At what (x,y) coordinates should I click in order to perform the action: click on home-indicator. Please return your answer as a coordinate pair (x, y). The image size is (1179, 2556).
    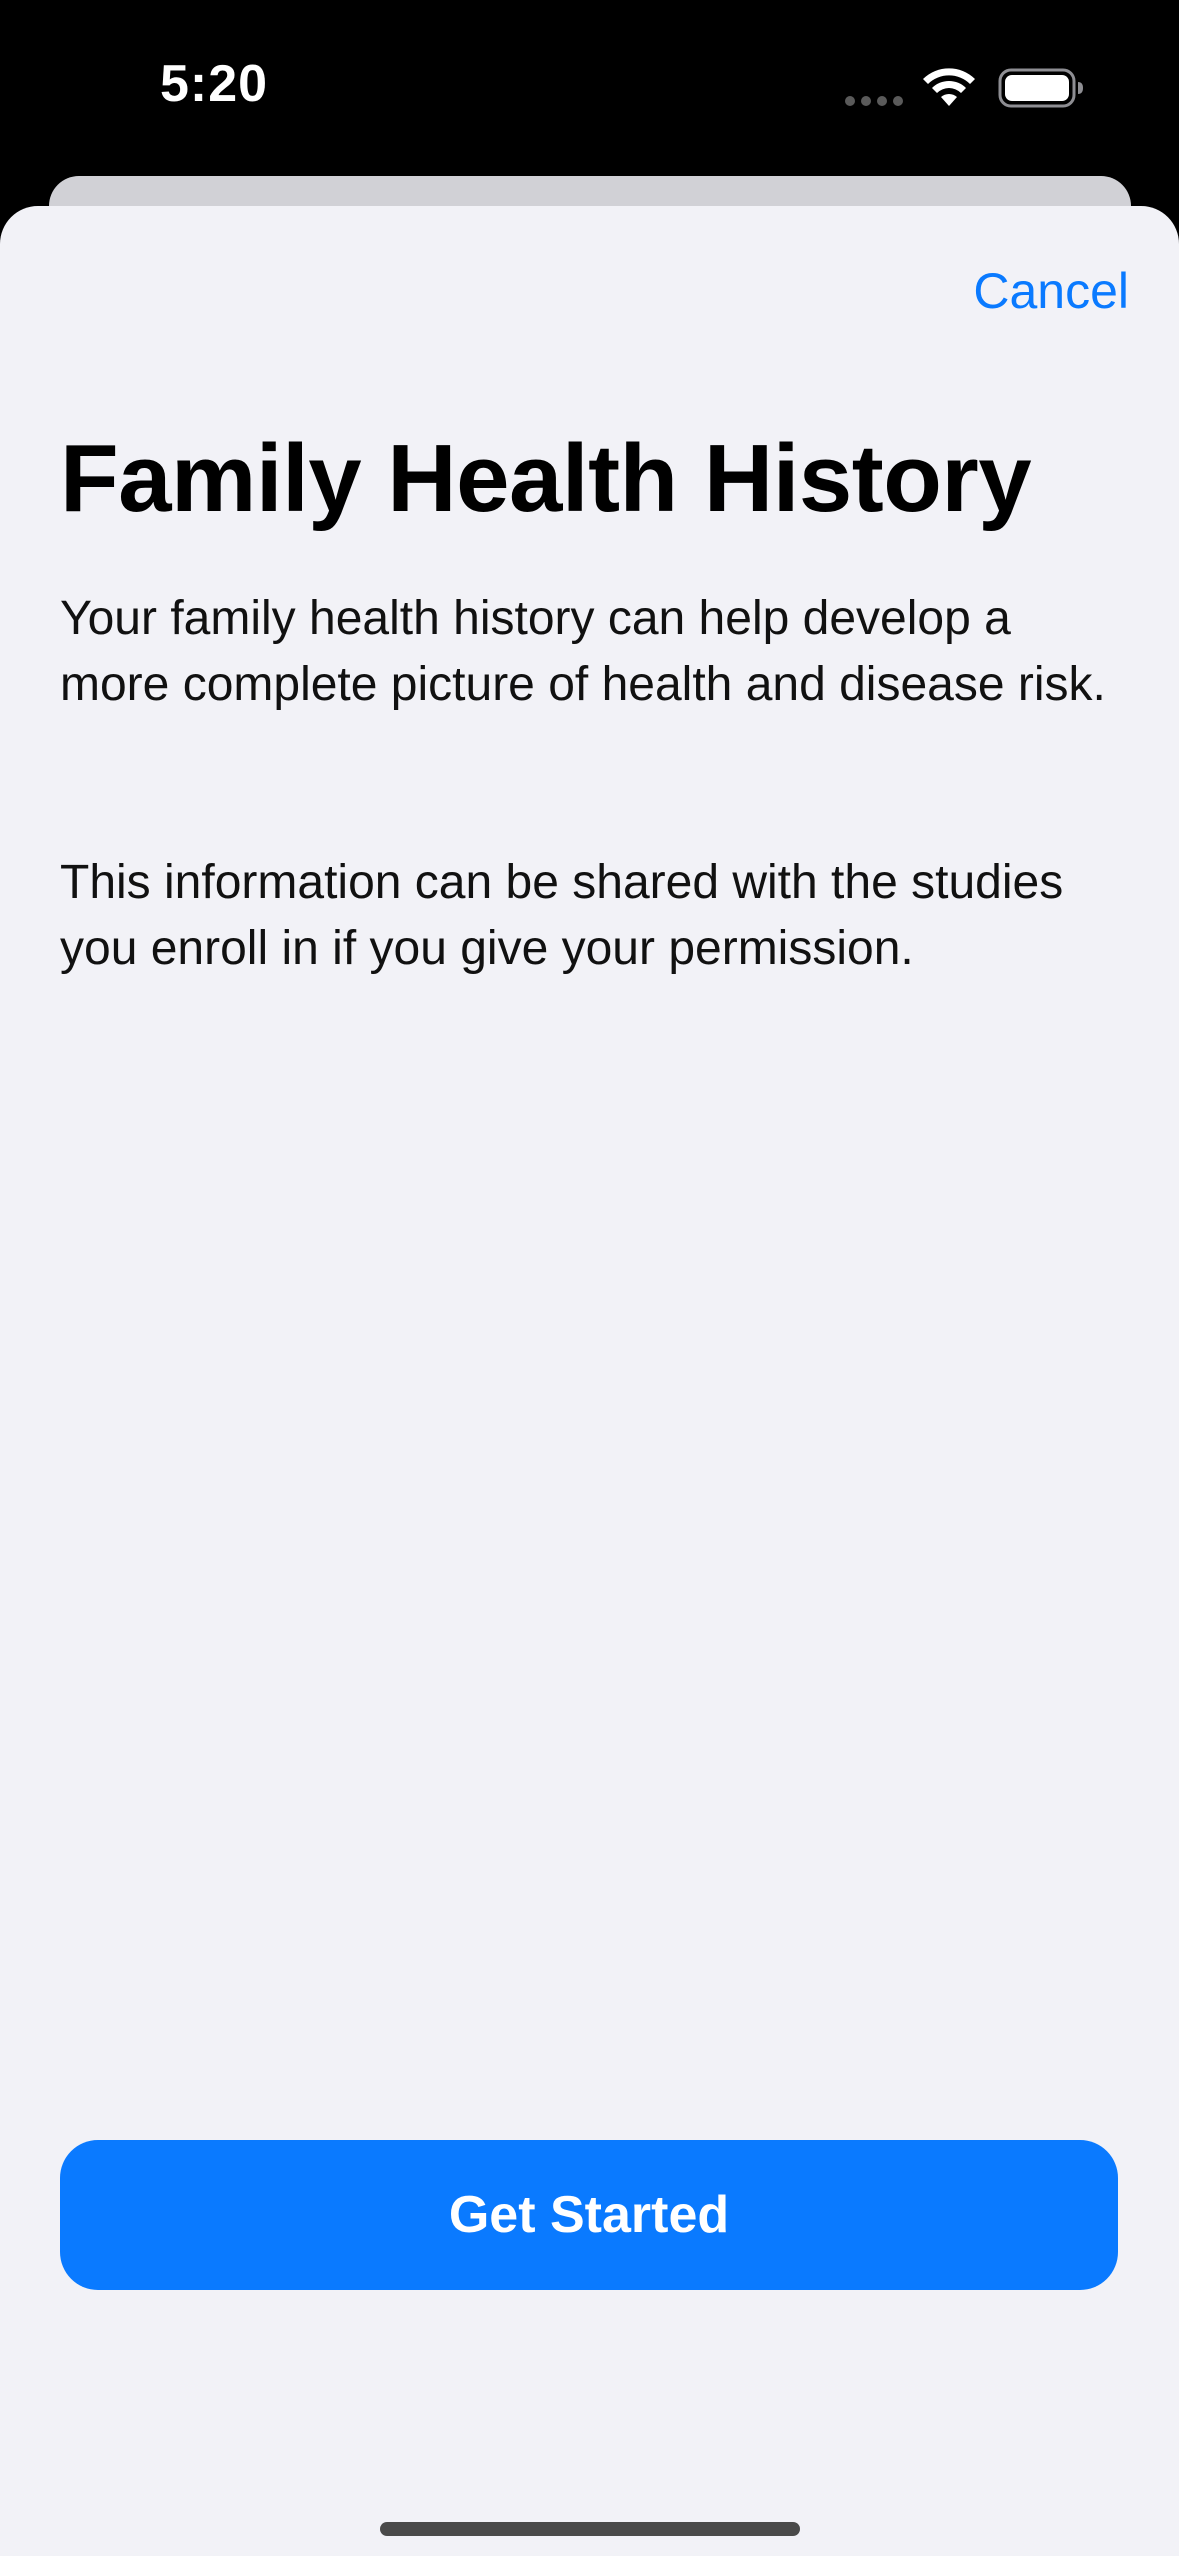
    Looking at the image, I should click on (590, 2529).